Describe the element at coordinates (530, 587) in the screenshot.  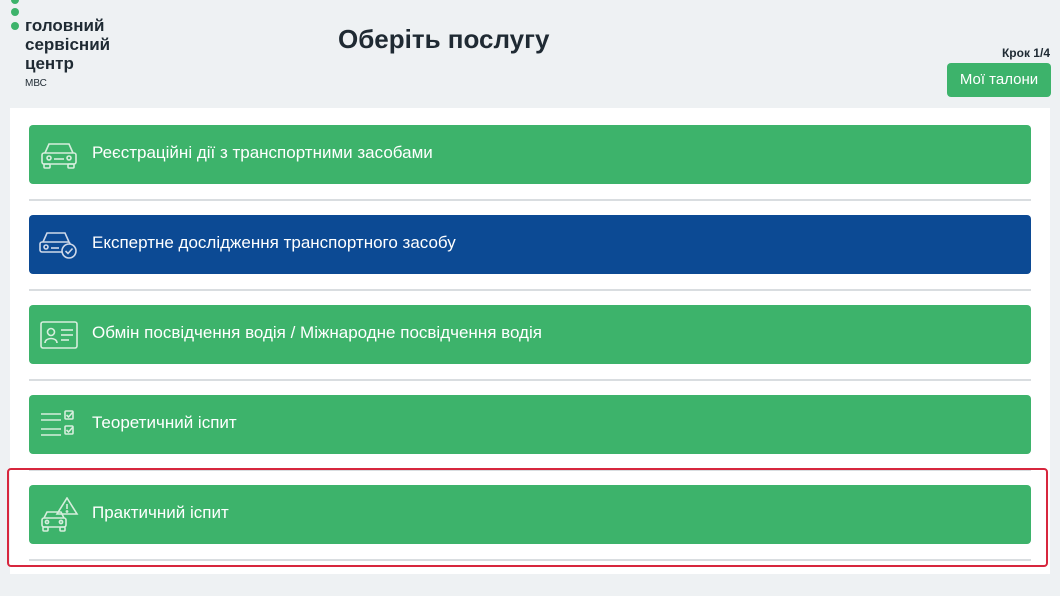
I see `bottom-bar` at that location.